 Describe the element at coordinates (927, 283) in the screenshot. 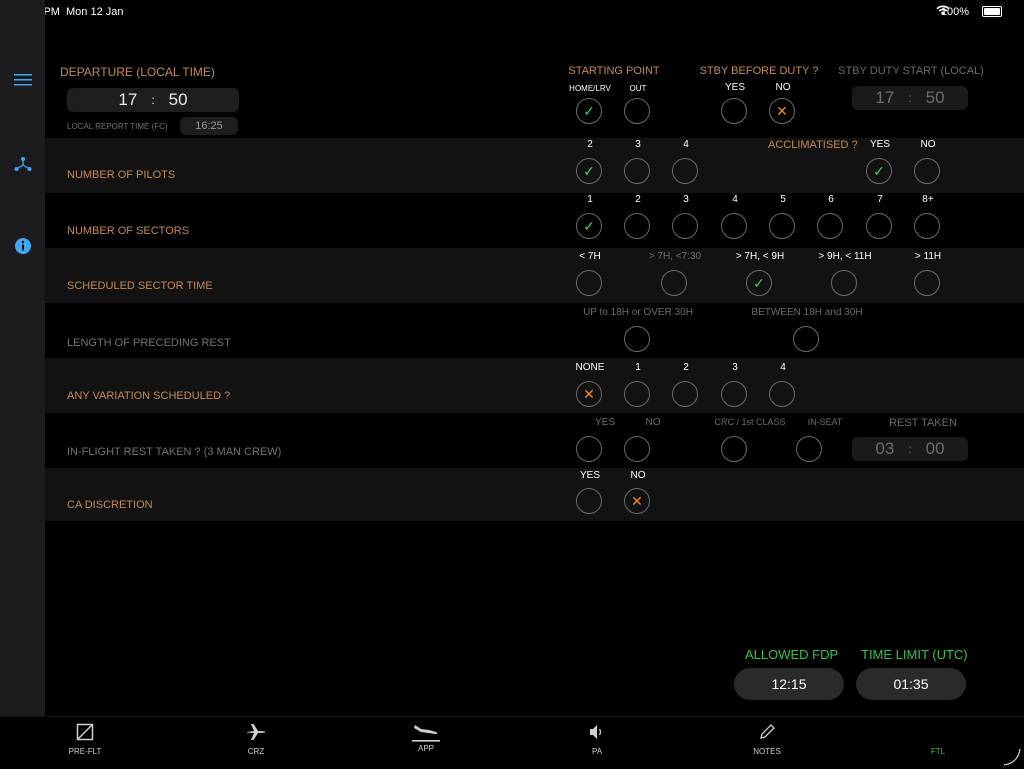

I see `sector-time-option-gt11` at that location.